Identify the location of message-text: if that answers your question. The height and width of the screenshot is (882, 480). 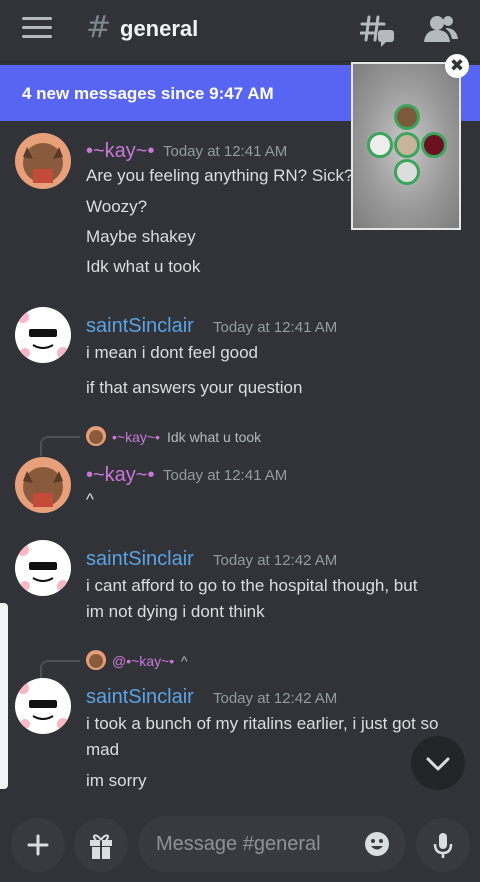
(194, 387).